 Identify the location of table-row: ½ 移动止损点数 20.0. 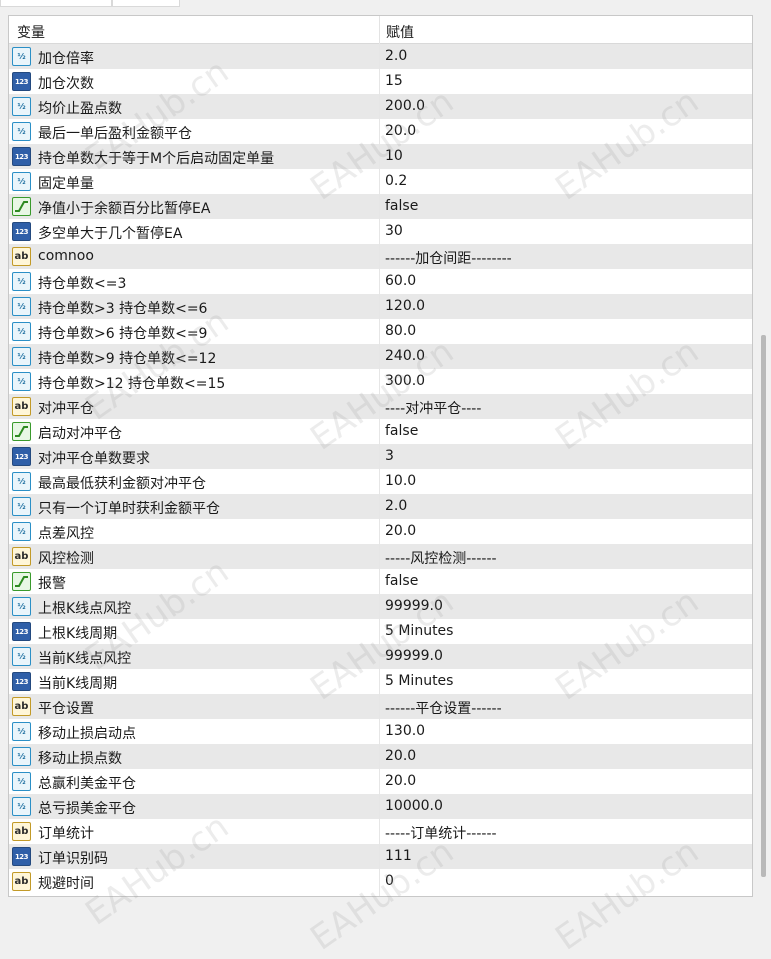
(380, 756).